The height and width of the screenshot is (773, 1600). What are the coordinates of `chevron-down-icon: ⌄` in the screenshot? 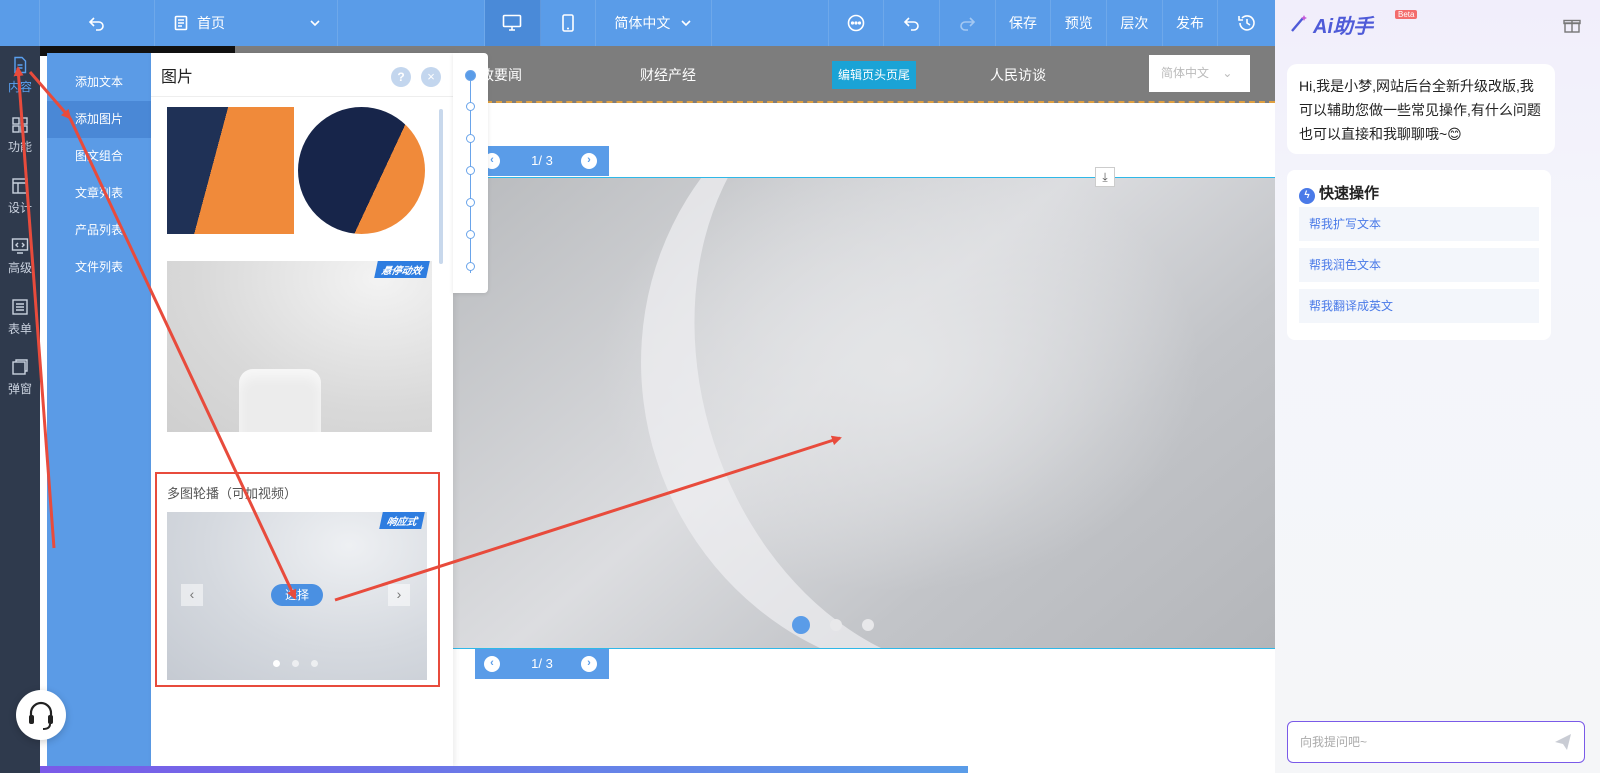 It's located at (1227, 73).